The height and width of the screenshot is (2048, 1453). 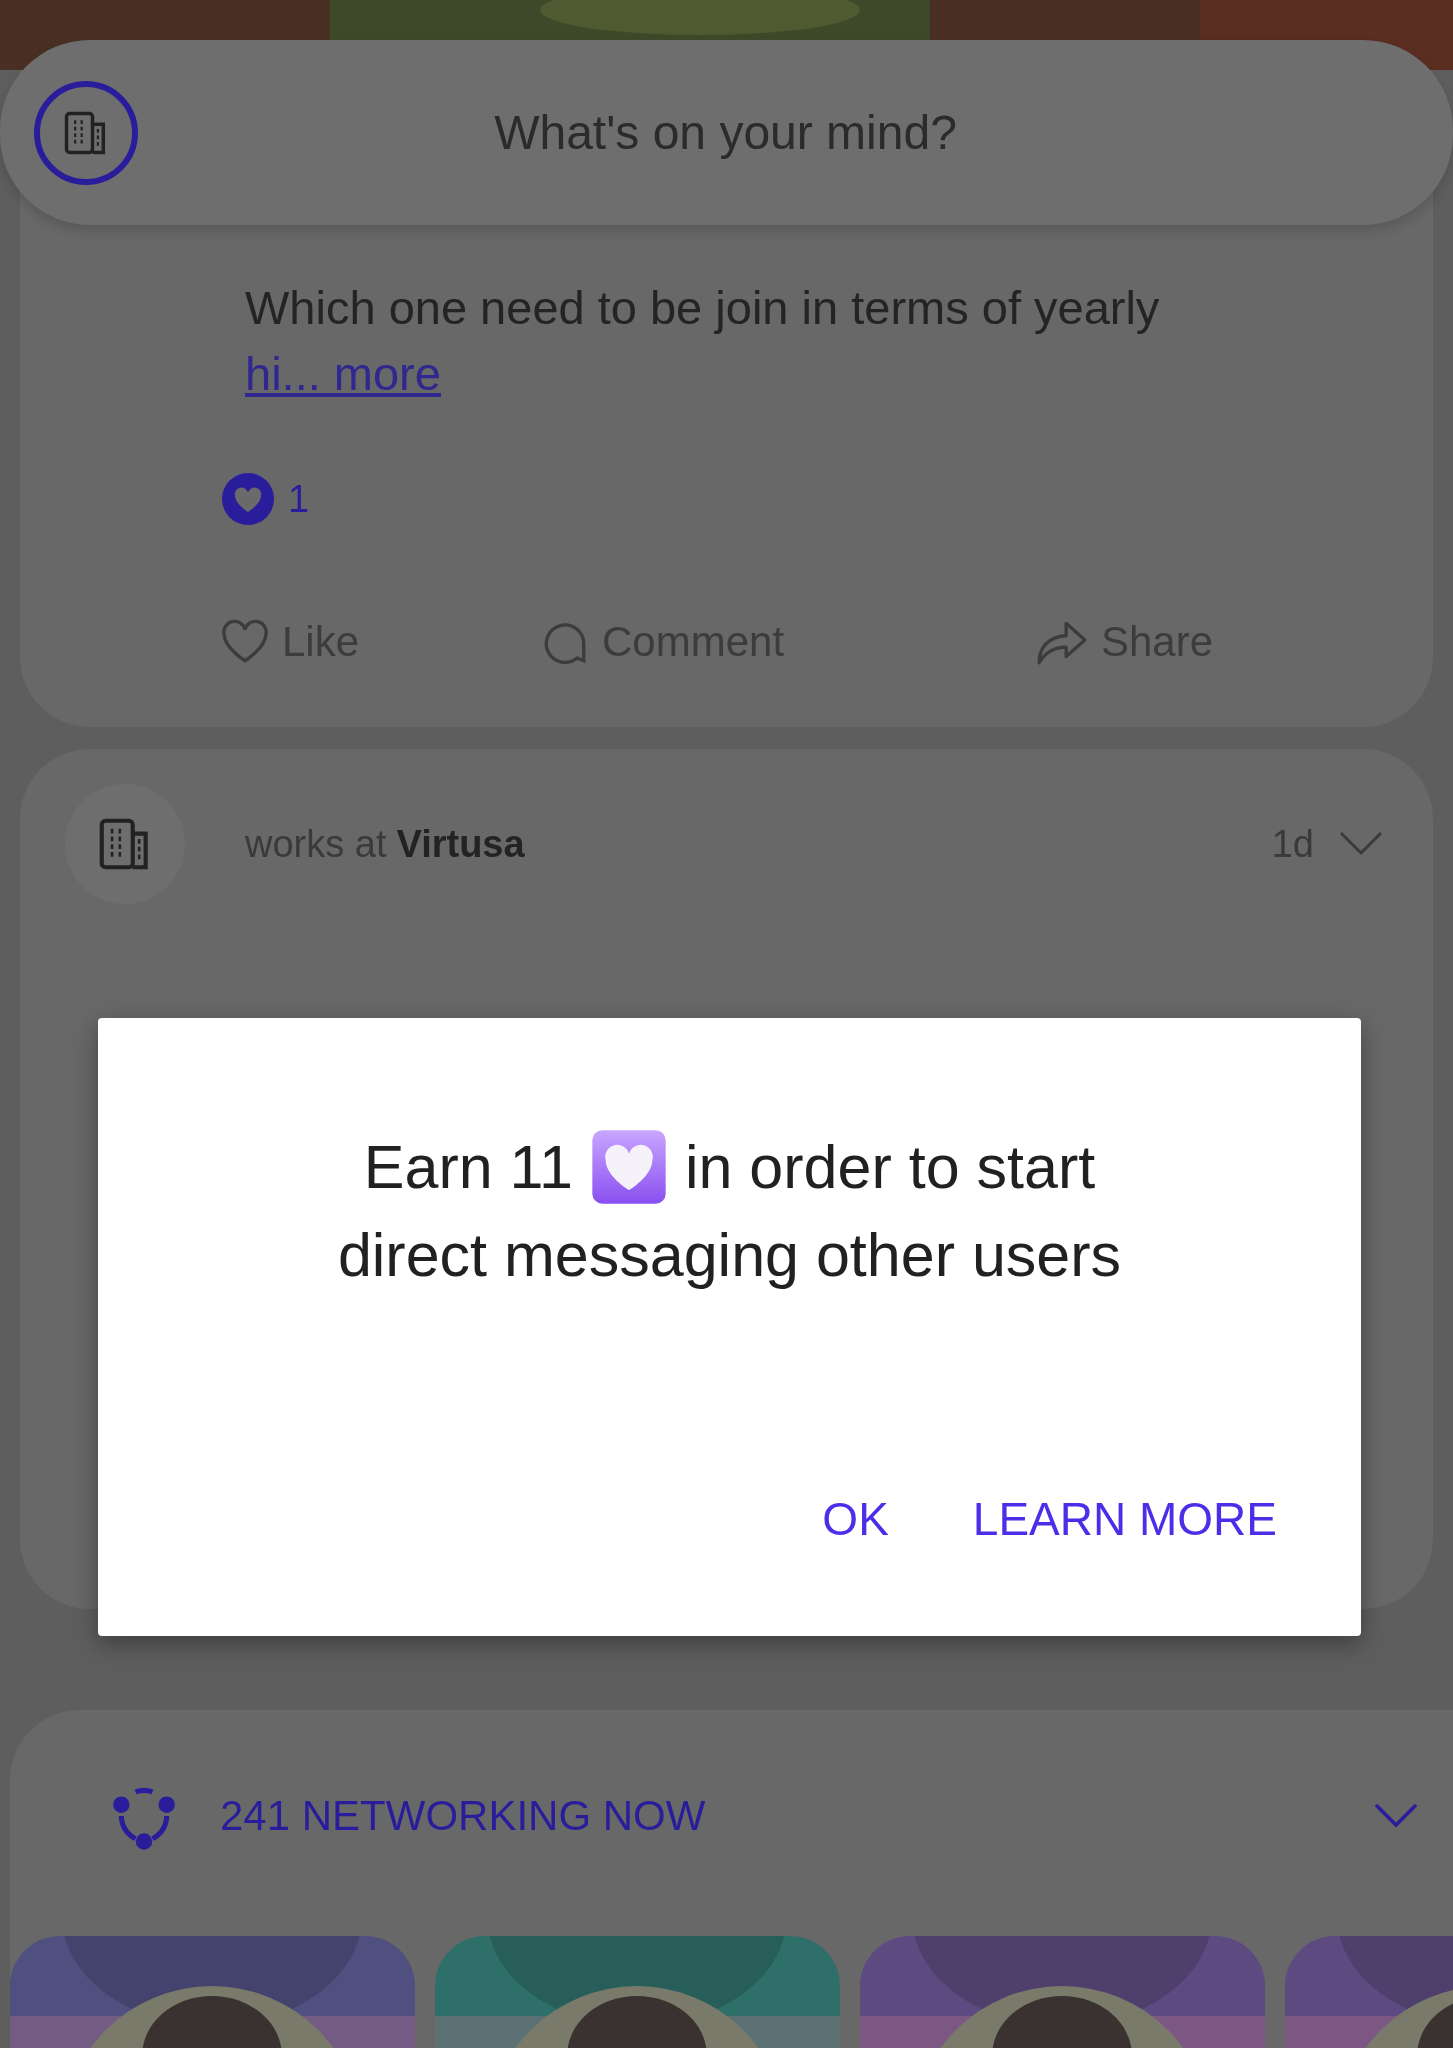 What do you see at coordinates (1124, 1519) in the screenshot?
I see `dialog-button: LEARN MORE` at bounding box center [1124, 1519].